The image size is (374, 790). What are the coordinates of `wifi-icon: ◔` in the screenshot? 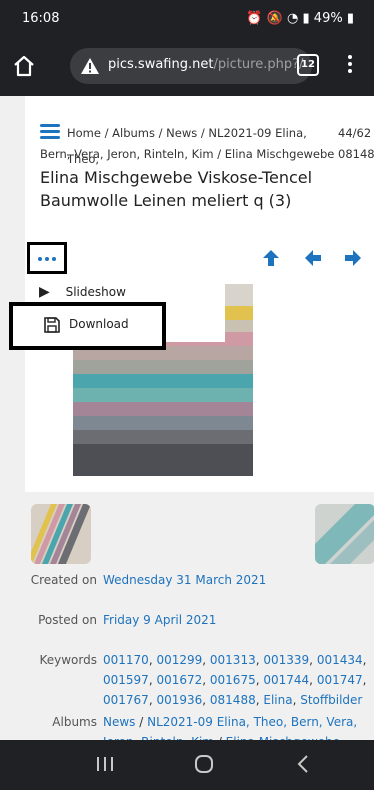 It's located at (293, 18).